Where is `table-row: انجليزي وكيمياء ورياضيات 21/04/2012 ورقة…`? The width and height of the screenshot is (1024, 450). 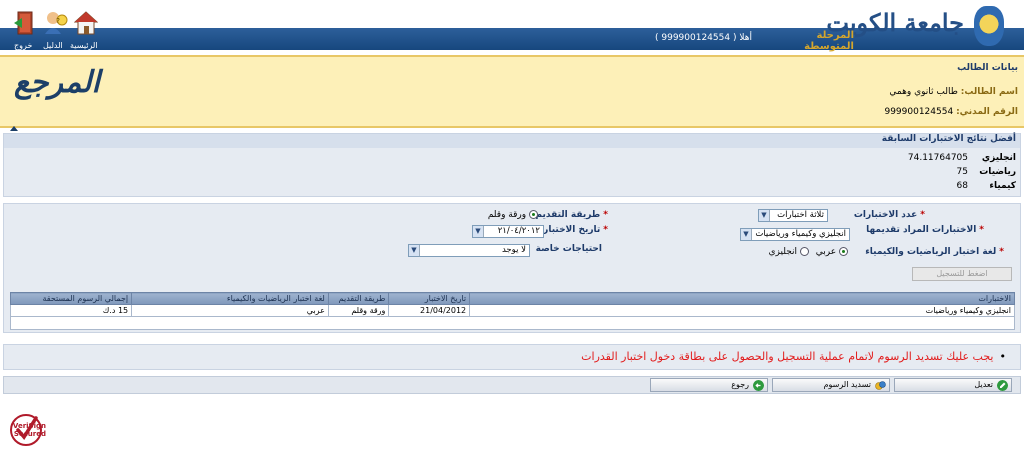 table-row: انجليزي وكيمياء ورياضيات 21/04/2012 ورقة… is located at coordinates (512, 310).